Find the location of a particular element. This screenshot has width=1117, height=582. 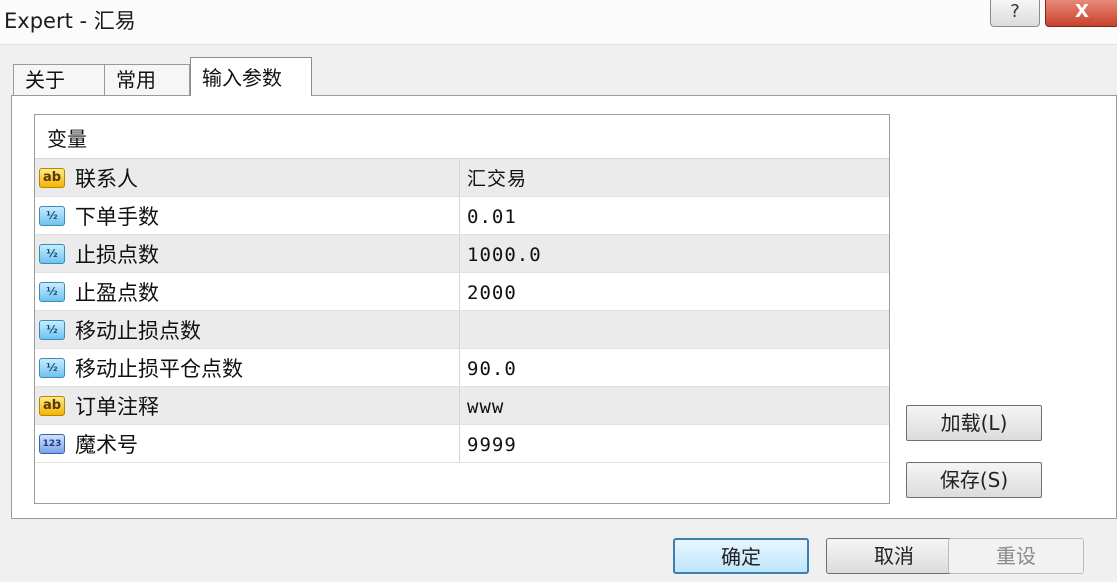

table-row: ½ 移动止损平仓点数 90.0 is located at coordinates (462, 368).